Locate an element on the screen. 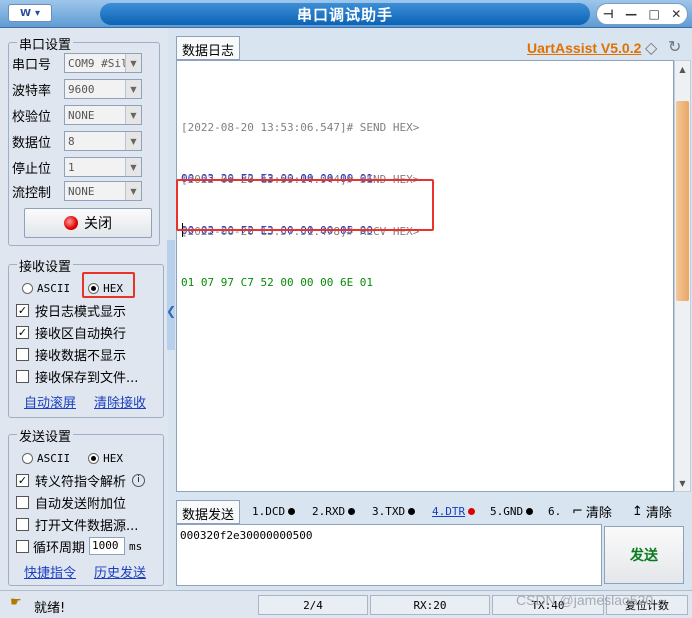 The width and height of the screenshot is (692, 618). send-history-link: 历史发送 is located at coordinates (120, 571).